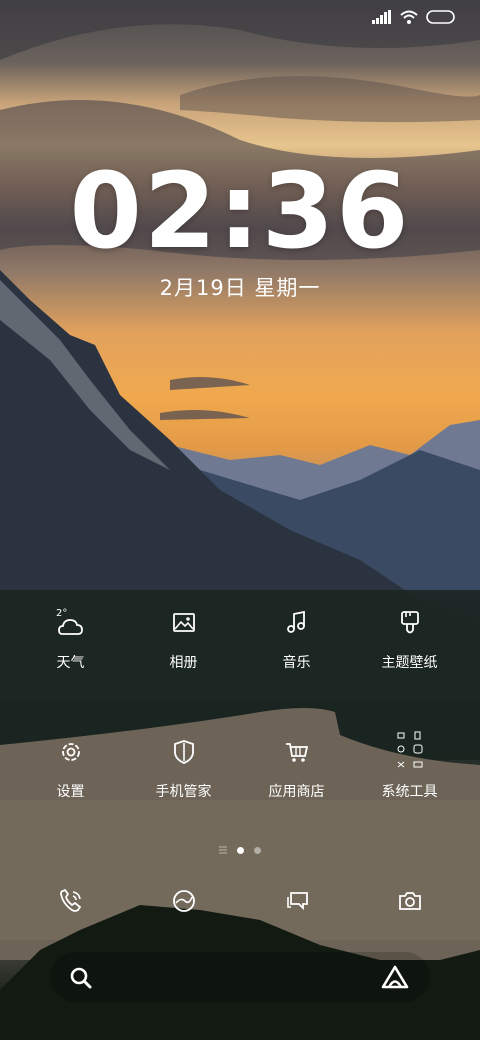  I want to click on phone-icon, so click(71, 901).